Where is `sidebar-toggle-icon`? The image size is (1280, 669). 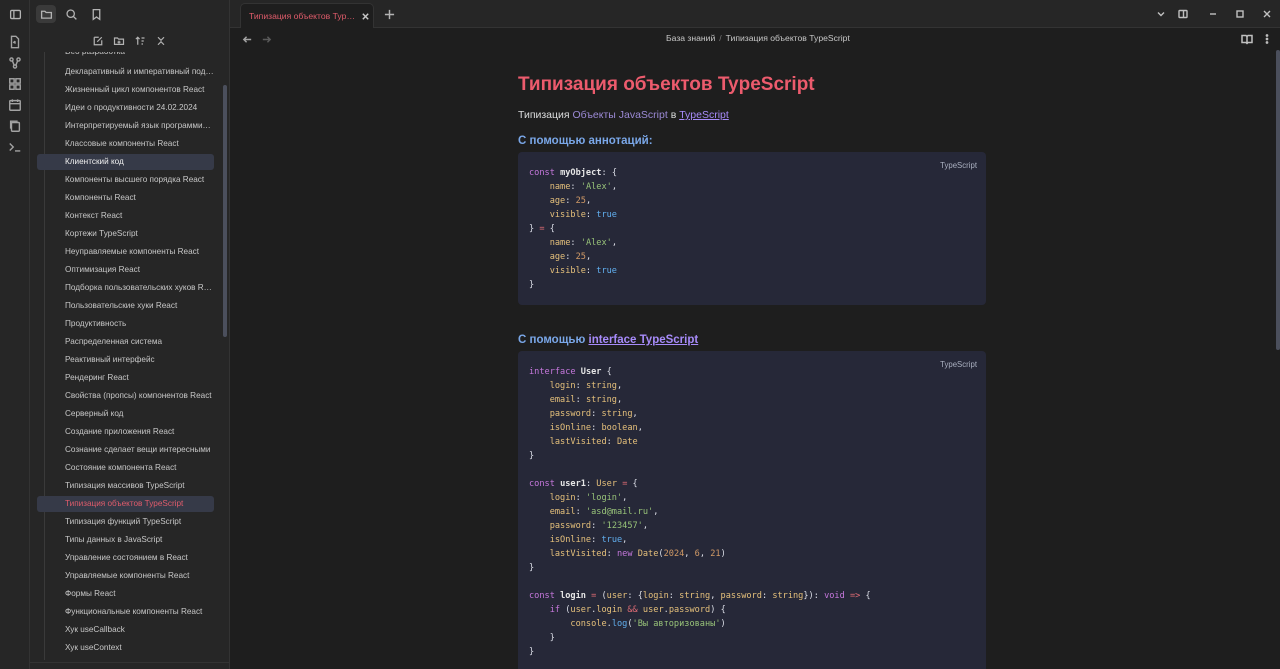 sidebar-toggle-icon is located at coordinates (15, 14).